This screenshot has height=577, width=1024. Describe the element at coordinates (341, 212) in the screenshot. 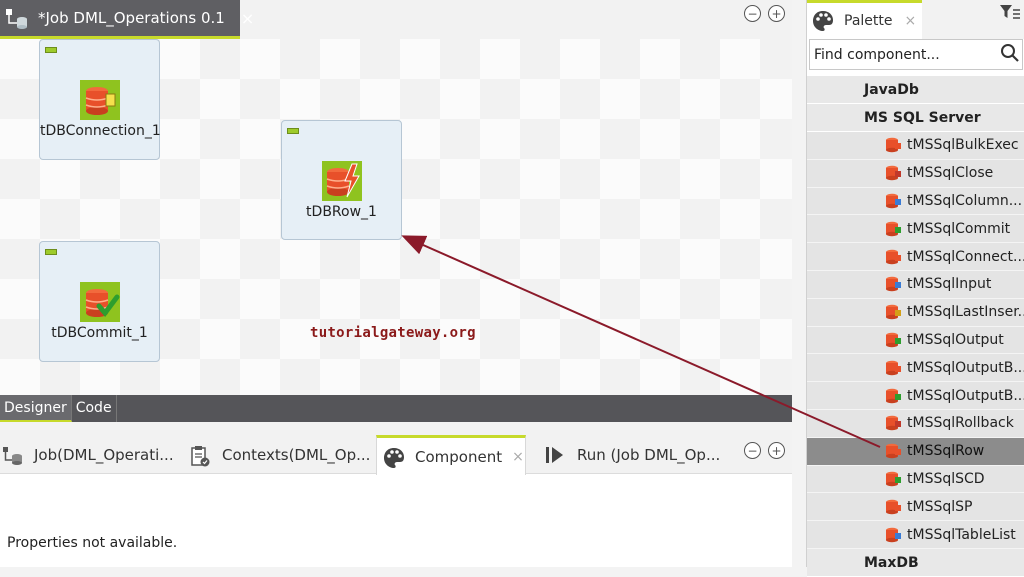

I see `component-label: tDBRow_1` at that location.